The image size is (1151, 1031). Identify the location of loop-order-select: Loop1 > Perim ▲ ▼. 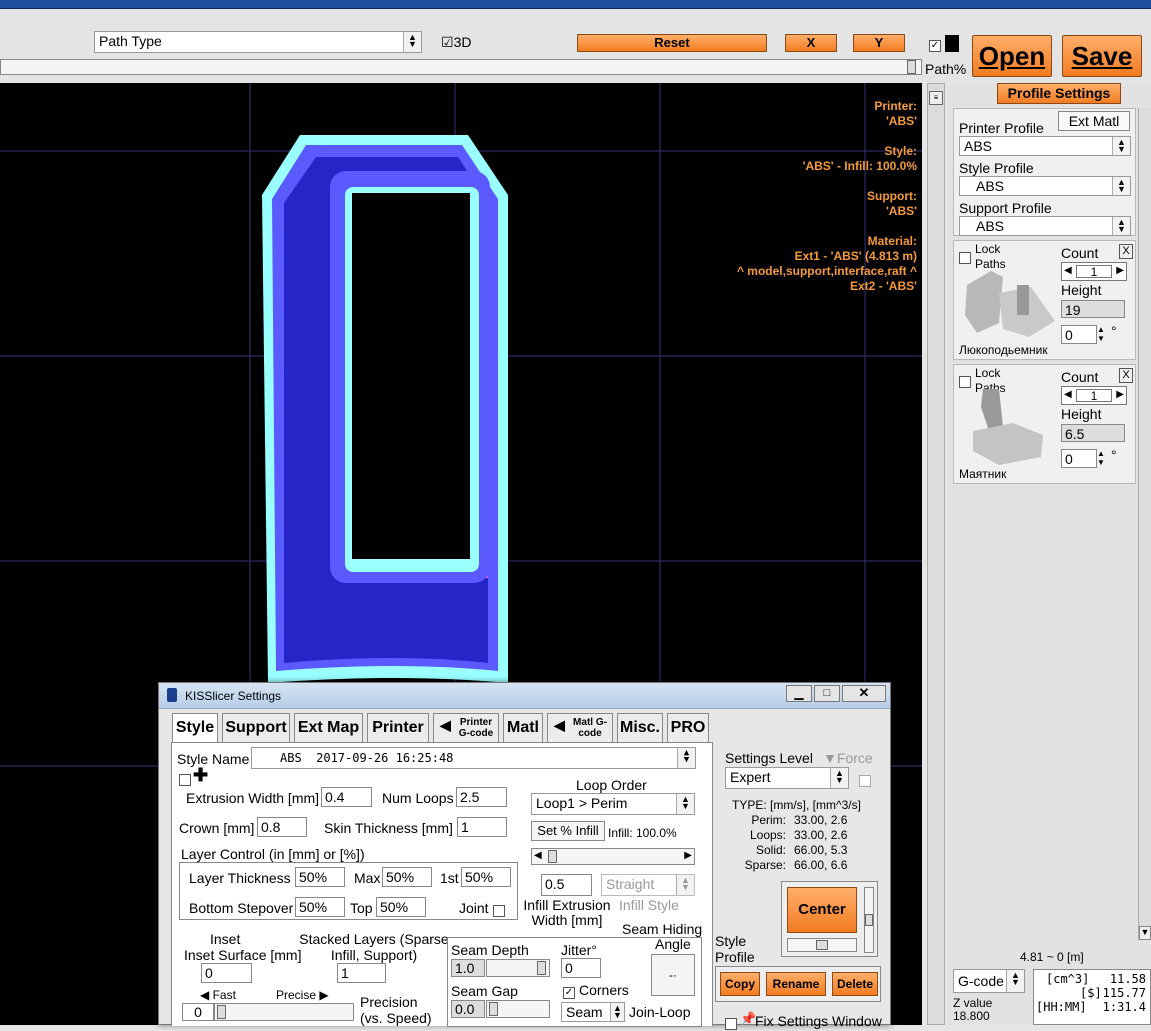
(613, 804).